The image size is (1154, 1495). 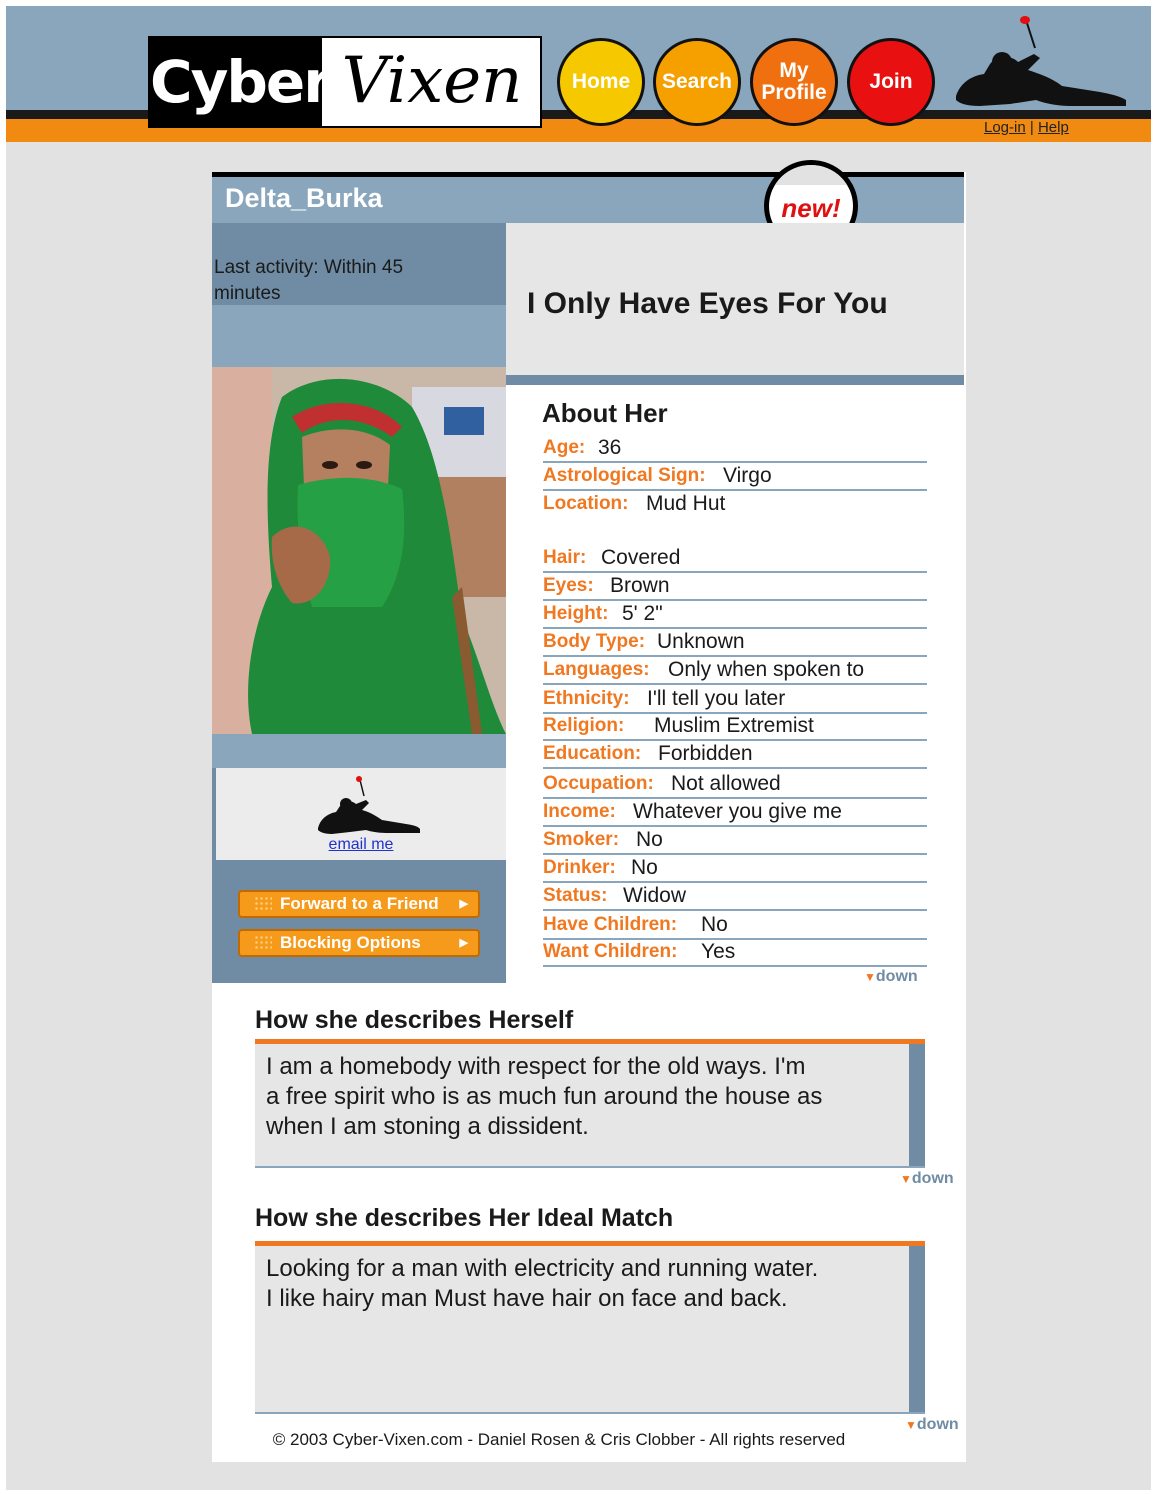 What do you see at coordinates (891, 82) in the screenshot?
I see `nav-join-button: Join` at bounding box center [891, 82].